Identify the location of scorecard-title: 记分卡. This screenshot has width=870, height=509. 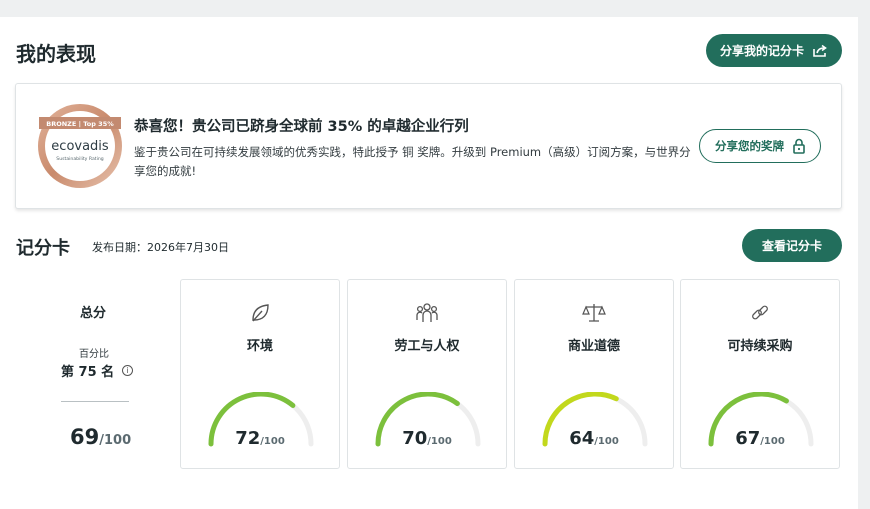
(43, 248).